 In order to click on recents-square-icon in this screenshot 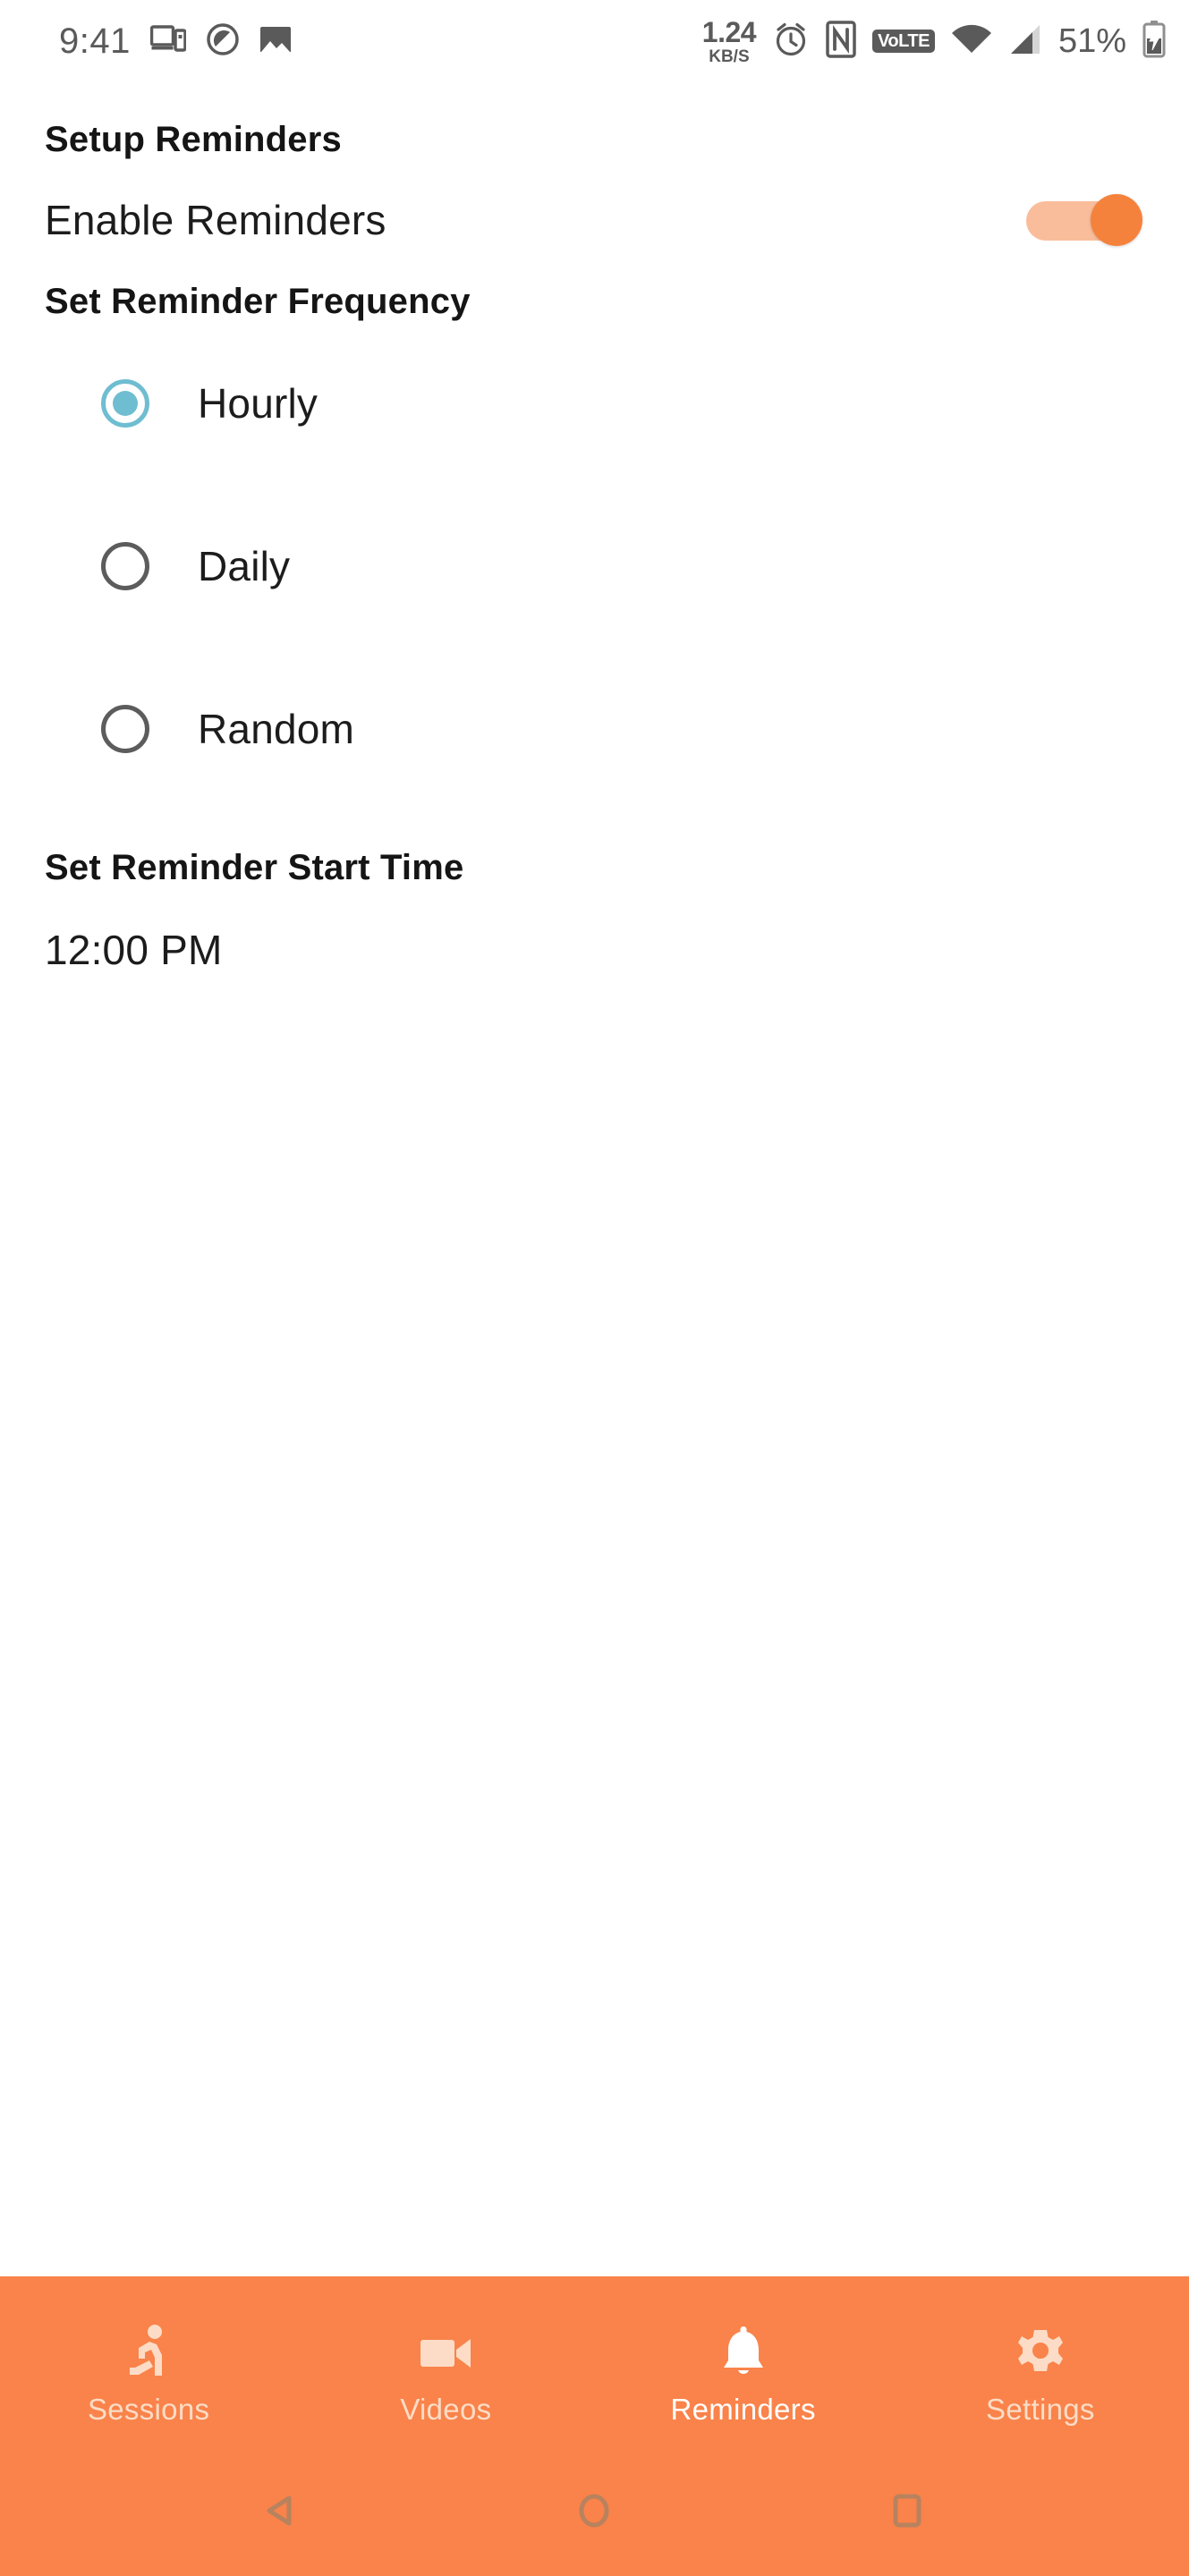, I will do `click(907, 2510)`.